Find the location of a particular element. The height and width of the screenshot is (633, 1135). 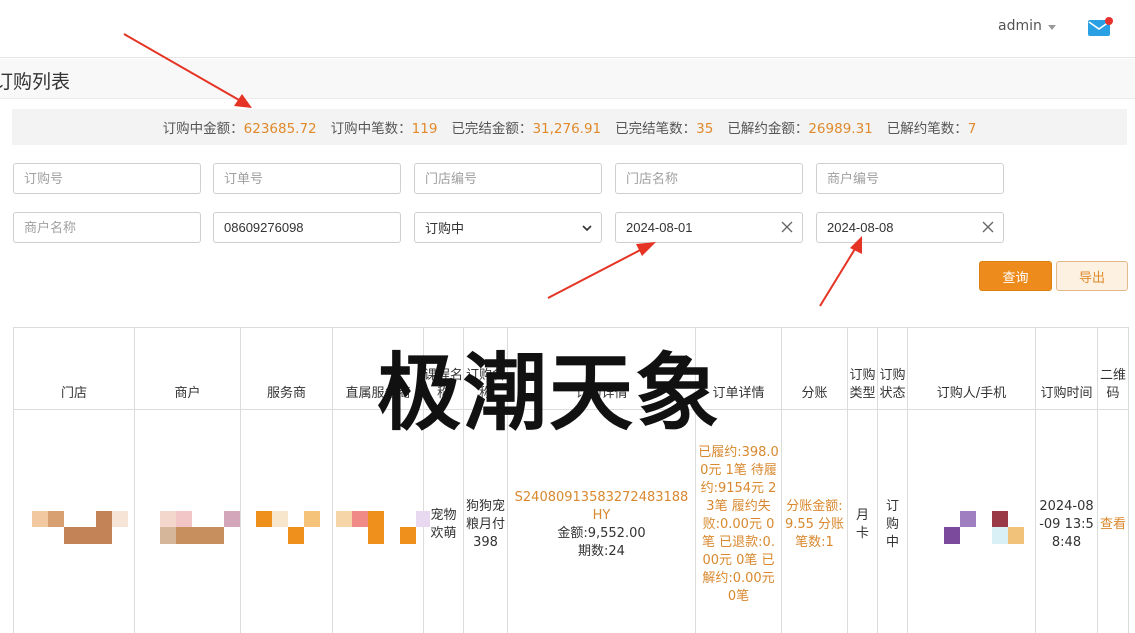

watermark-overlay: 极潮天象 is located at coordinates (549, 393).